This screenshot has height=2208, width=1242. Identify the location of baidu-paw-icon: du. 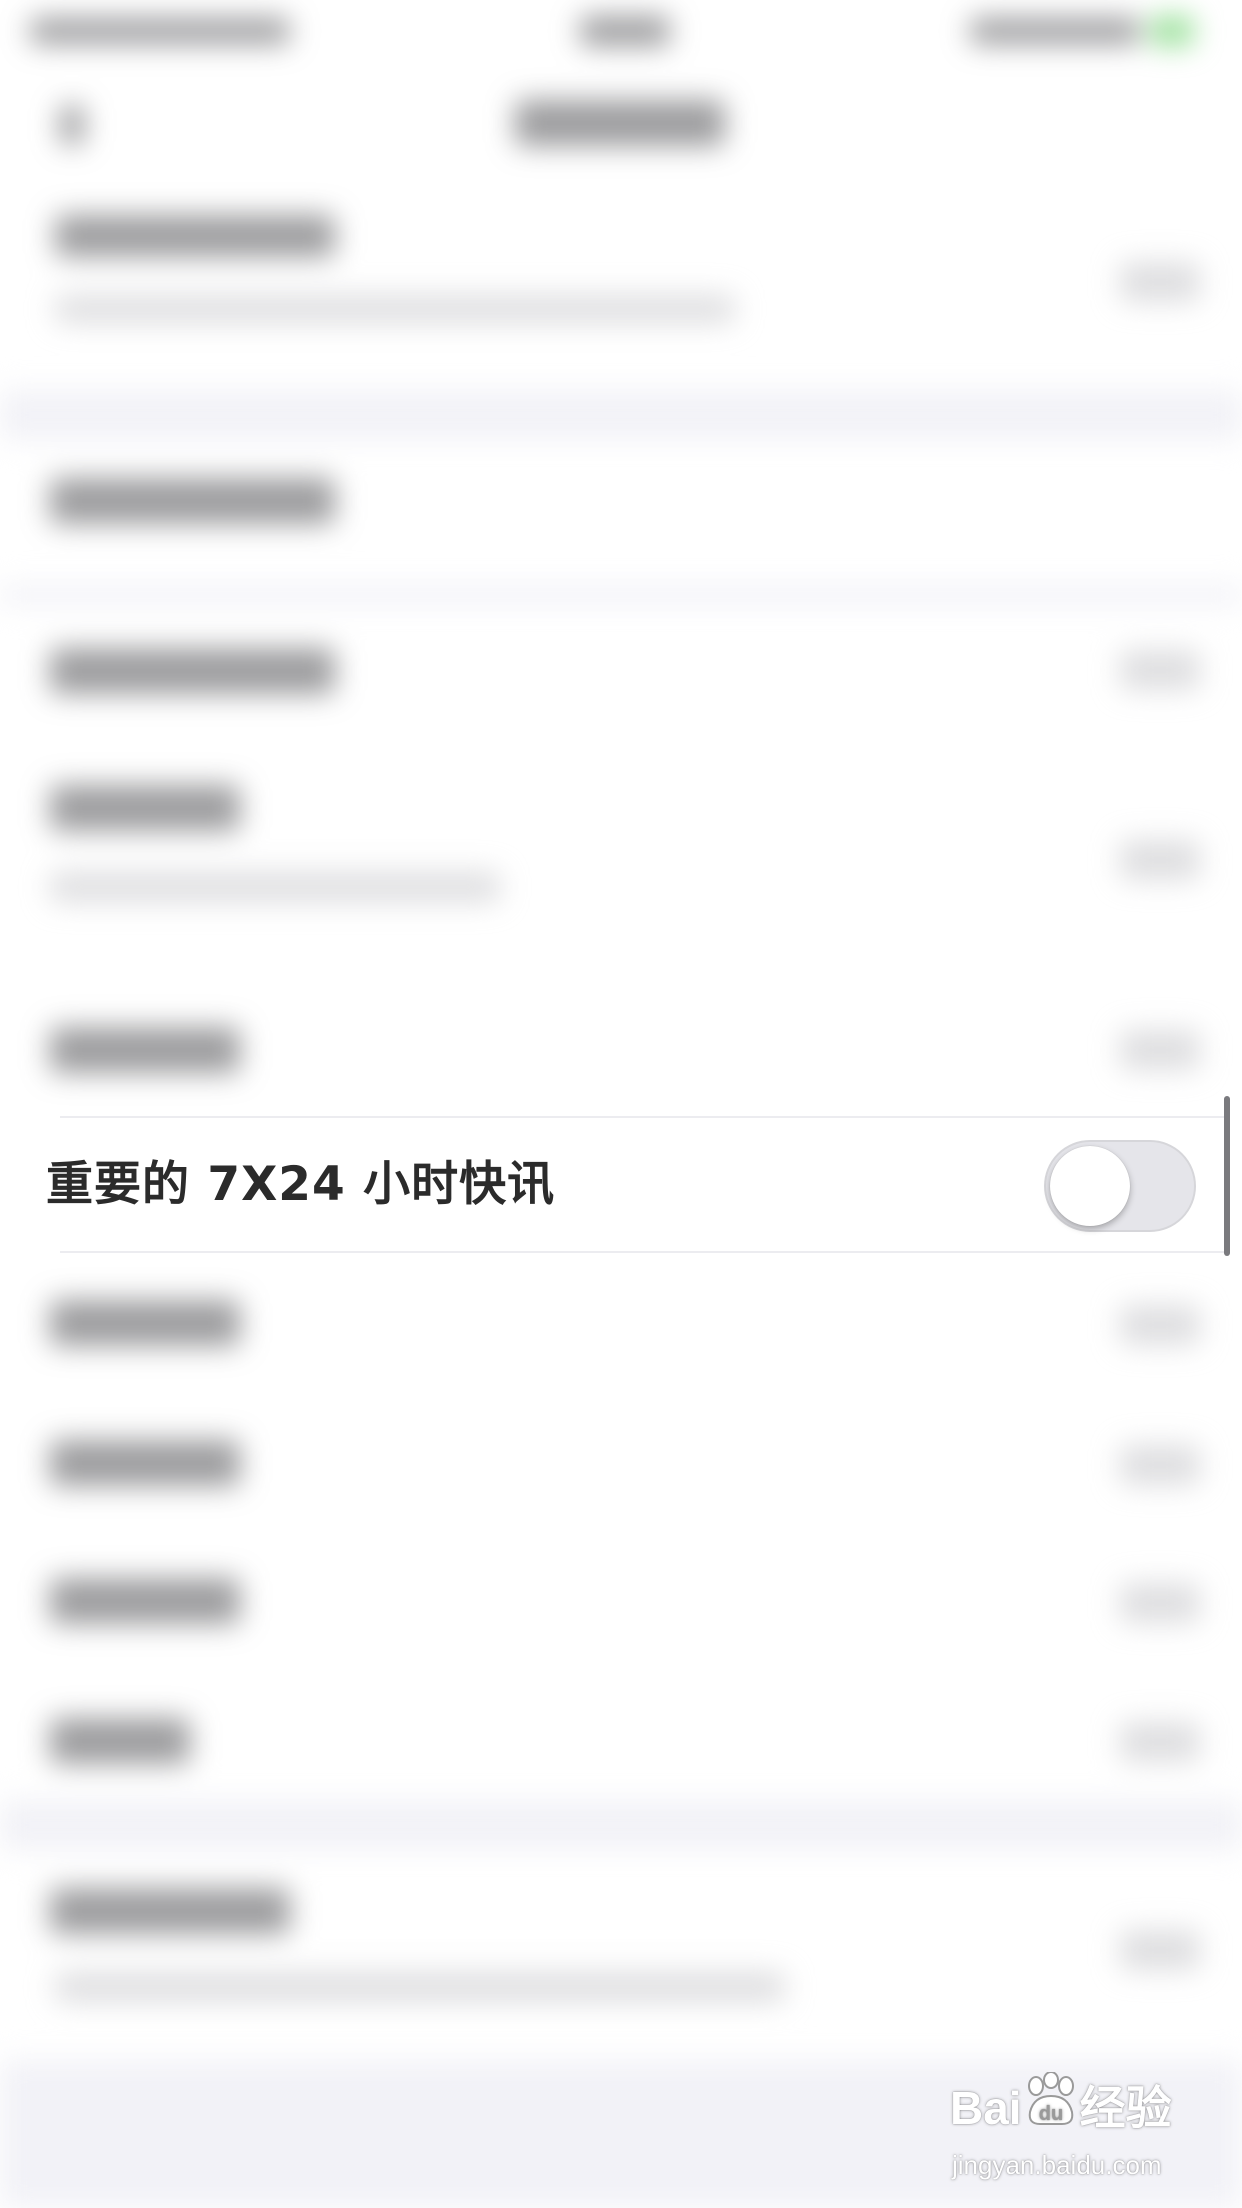
(1051, 2105).